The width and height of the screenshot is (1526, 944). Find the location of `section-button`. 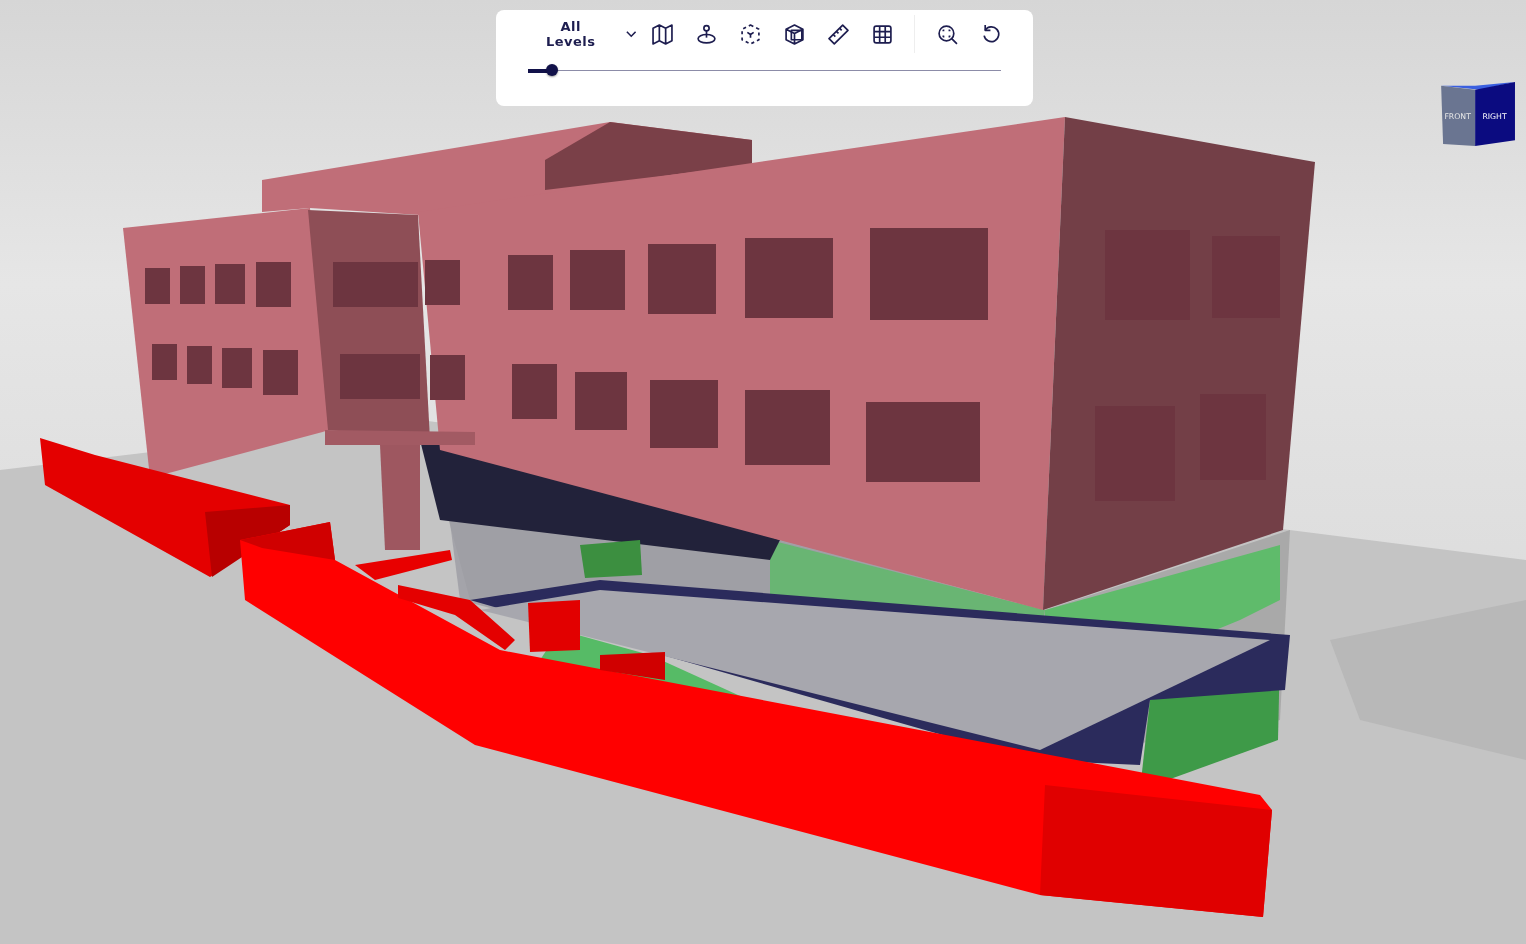

section-button is located at coordinates (794, 34).